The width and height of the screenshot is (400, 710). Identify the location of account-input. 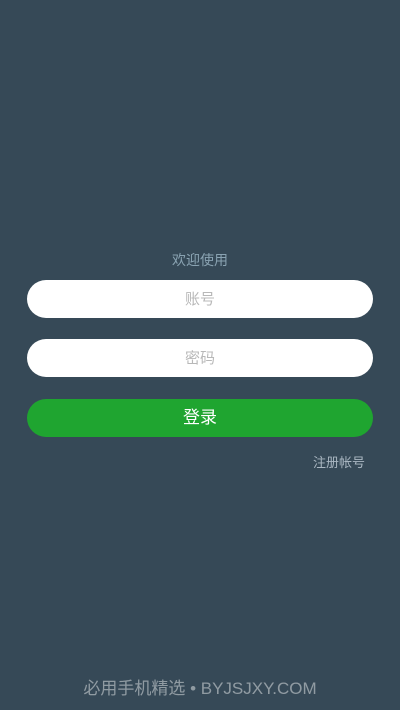
(200, 299).